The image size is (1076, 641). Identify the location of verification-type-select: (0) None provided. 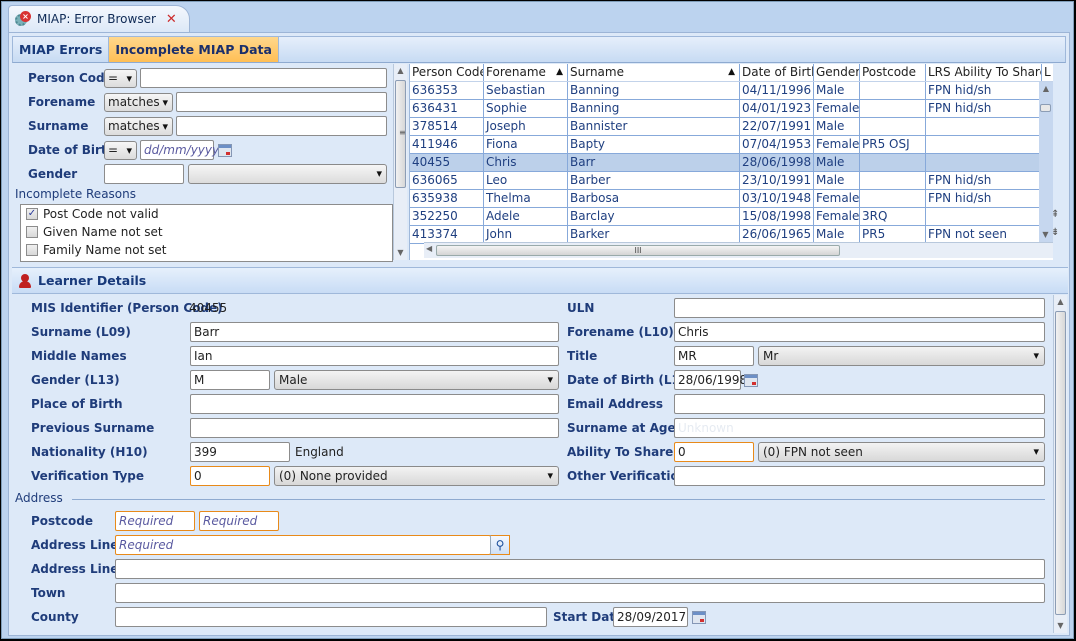
(416, 476).